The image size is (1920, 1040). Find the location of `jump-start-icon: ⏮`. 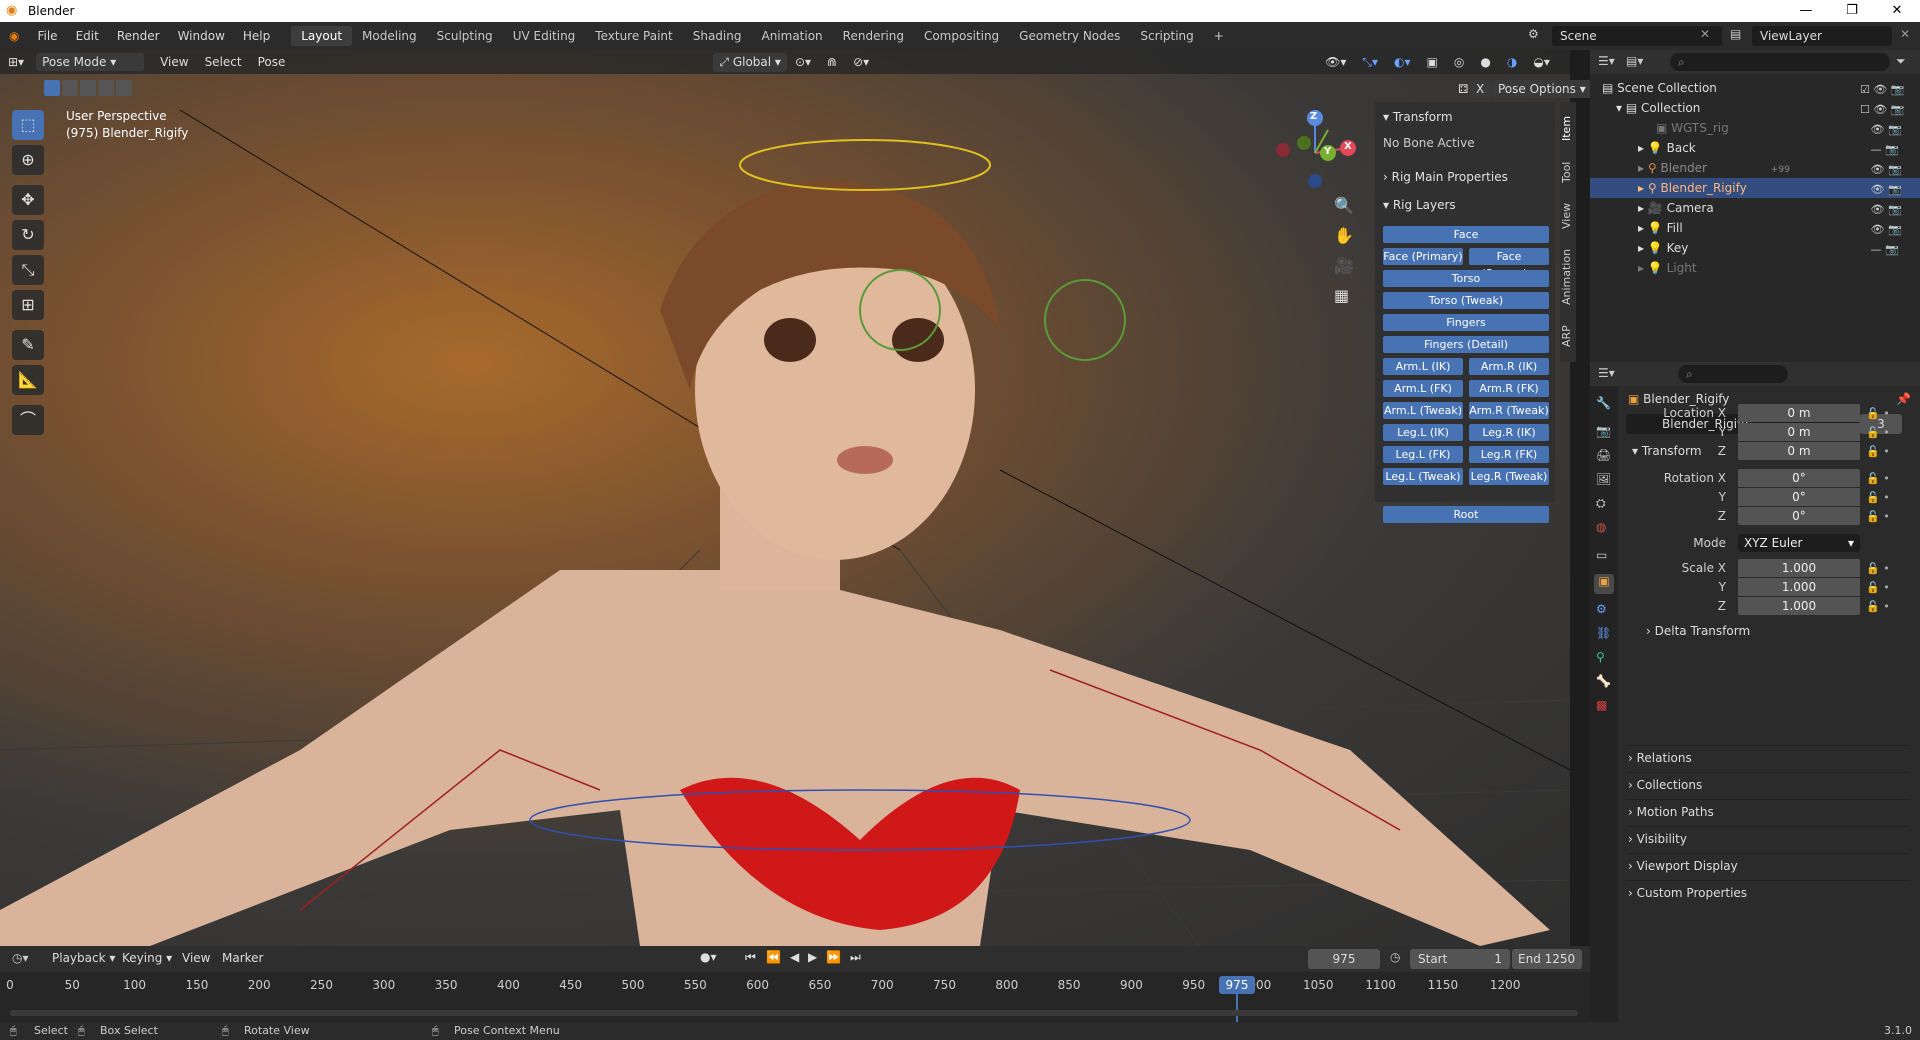

jump-start-icon: ⏮ is located at coordinates (750, 957).